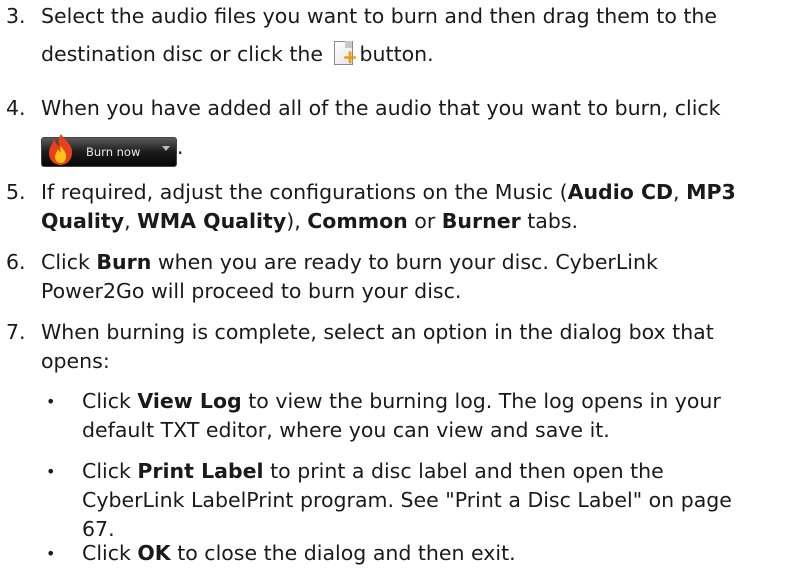  I want to click on burn-now-row: Burn now ., so click(110, 150).